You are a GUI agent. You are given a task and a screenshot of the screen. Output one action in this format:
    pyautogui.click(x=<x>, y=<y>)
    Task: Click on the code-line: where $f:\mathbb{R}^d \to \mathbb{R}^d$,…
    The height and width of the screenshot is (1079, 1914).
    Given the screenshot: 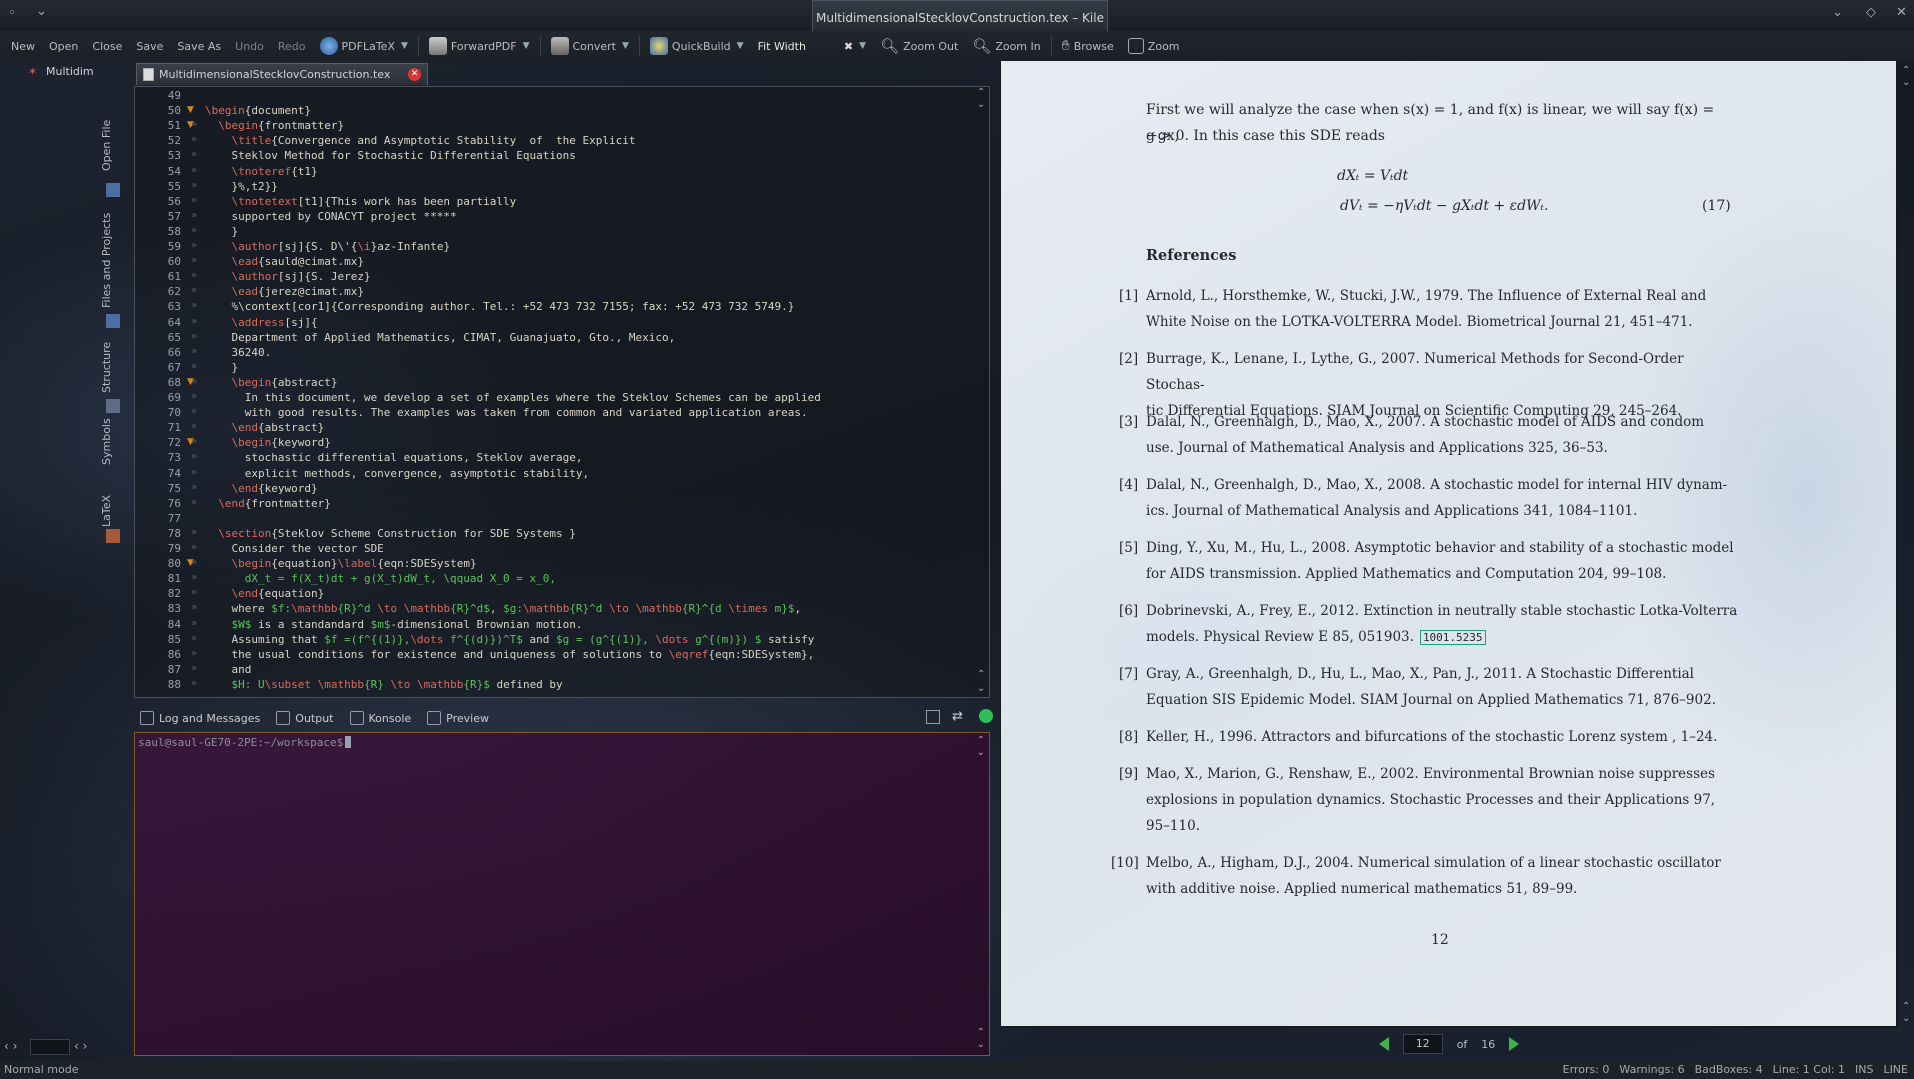 What is the action you would take?
    pyautogui.click(x=503, y=608)
    